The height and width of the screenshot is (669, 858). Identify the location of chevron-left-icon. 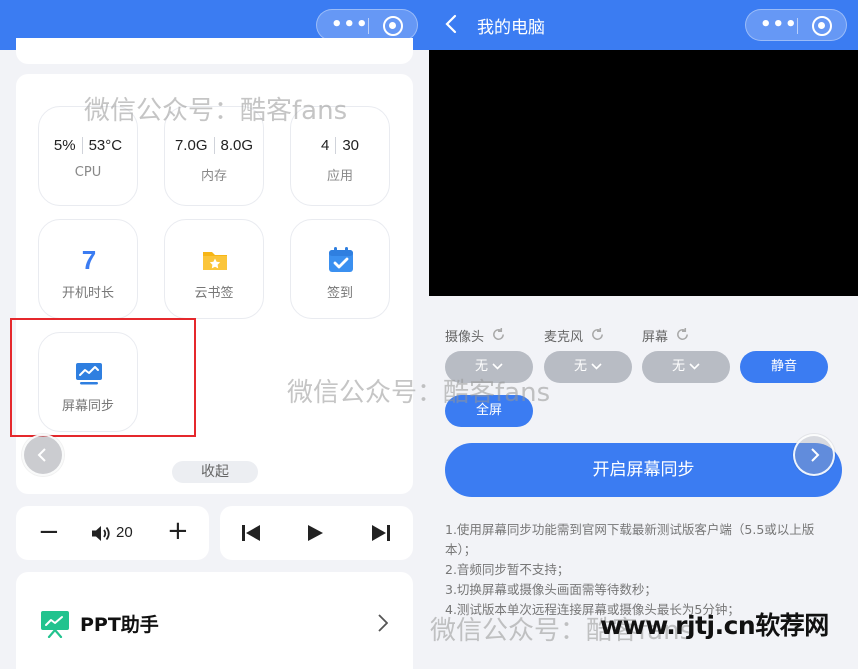
(41, 455).